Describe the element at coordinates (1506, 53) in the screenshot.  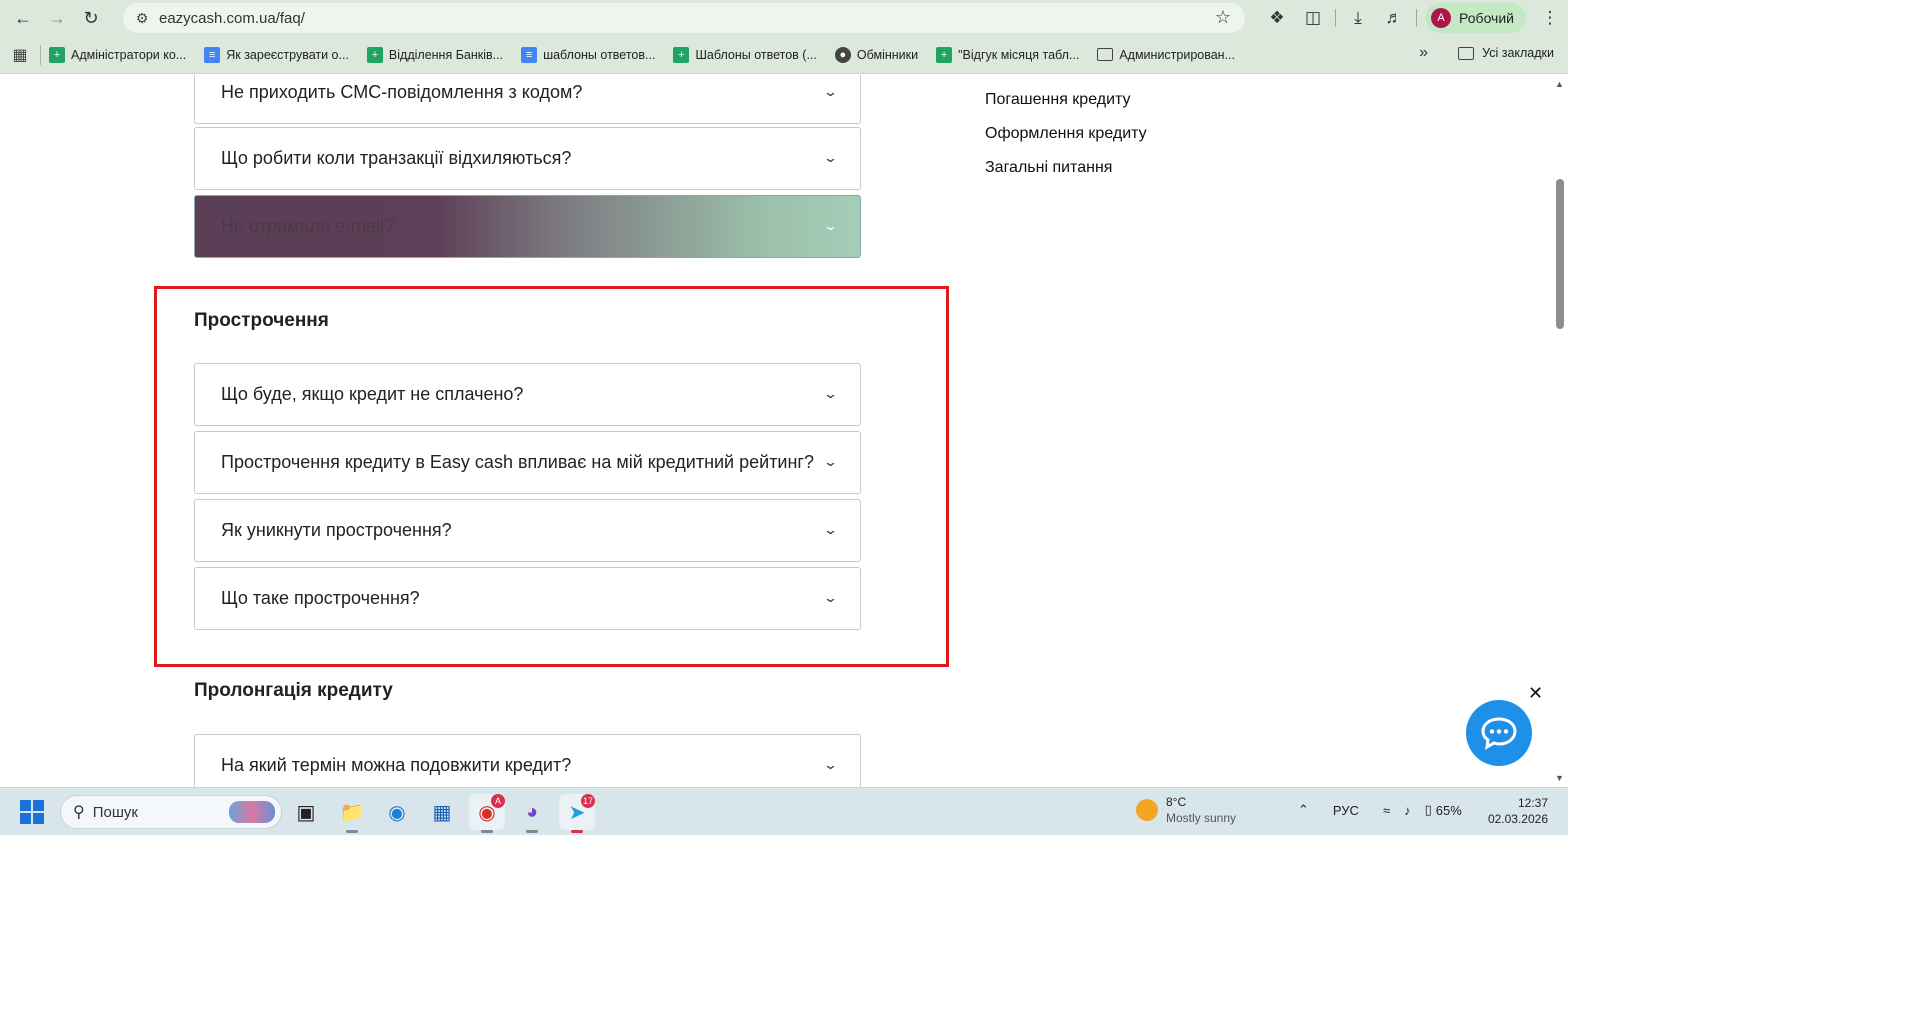
I see `all-bookmarks-button: Усі закладки` at that location.